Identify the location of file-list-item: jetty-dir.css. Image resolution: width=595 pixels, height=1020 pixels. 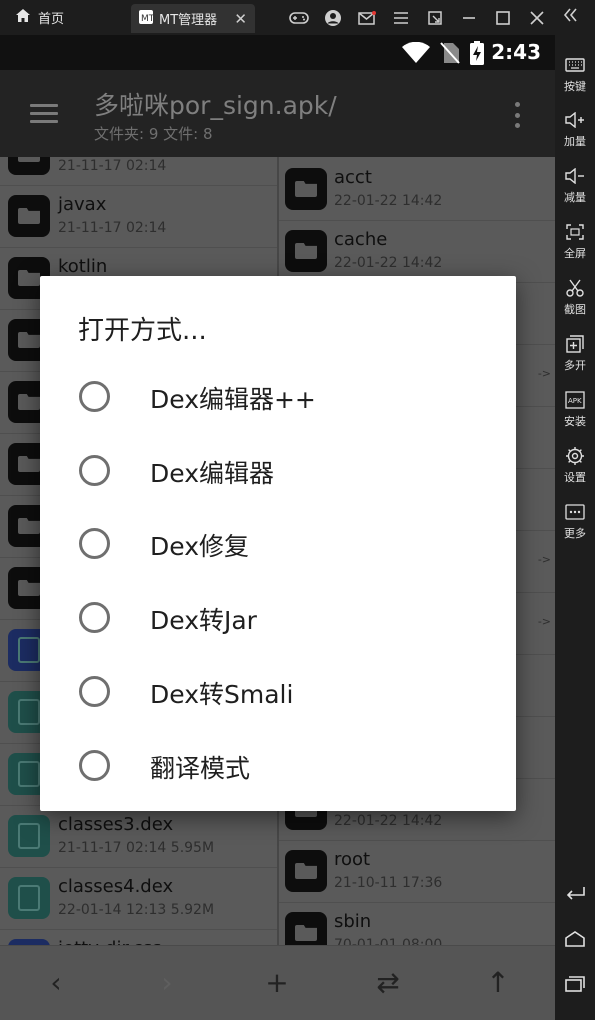
(138, 937).